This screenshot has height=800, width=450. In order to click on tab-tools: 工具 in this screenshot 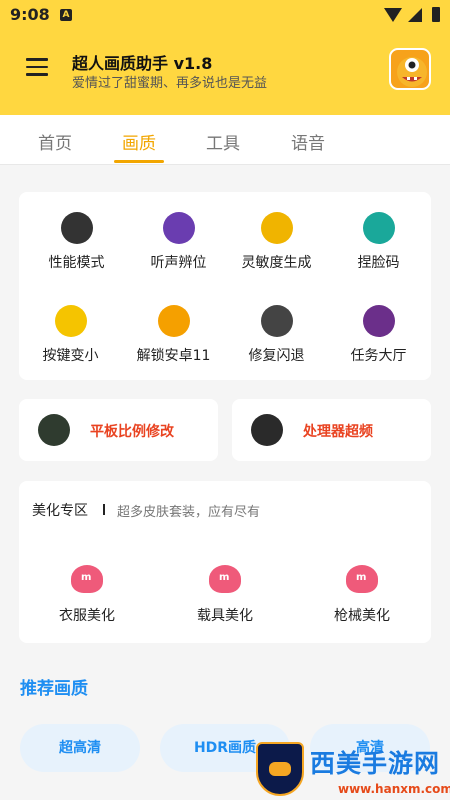, I will do `click(223, 141)`.